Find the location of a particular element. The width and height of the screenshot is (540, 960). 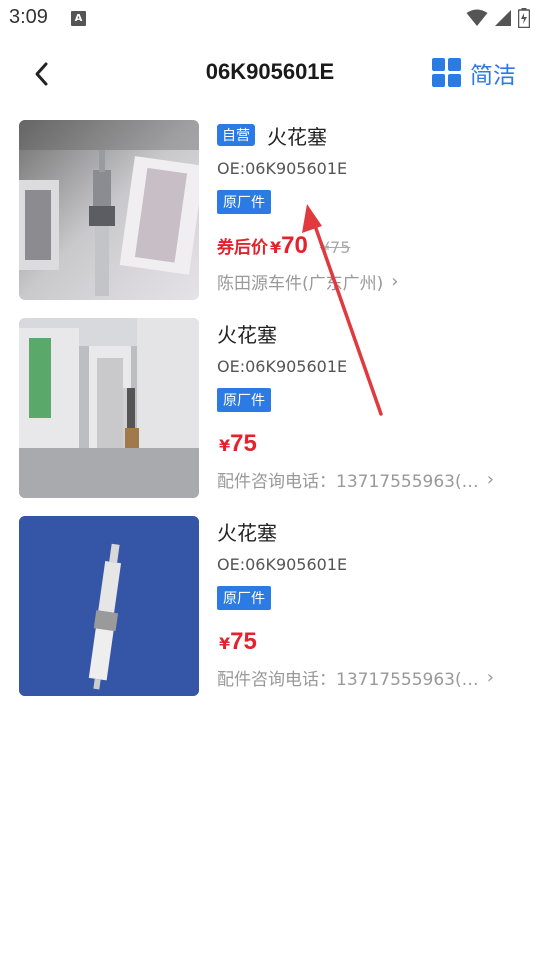

status-bar: 3:09 A is located at coordinates (270, 18).